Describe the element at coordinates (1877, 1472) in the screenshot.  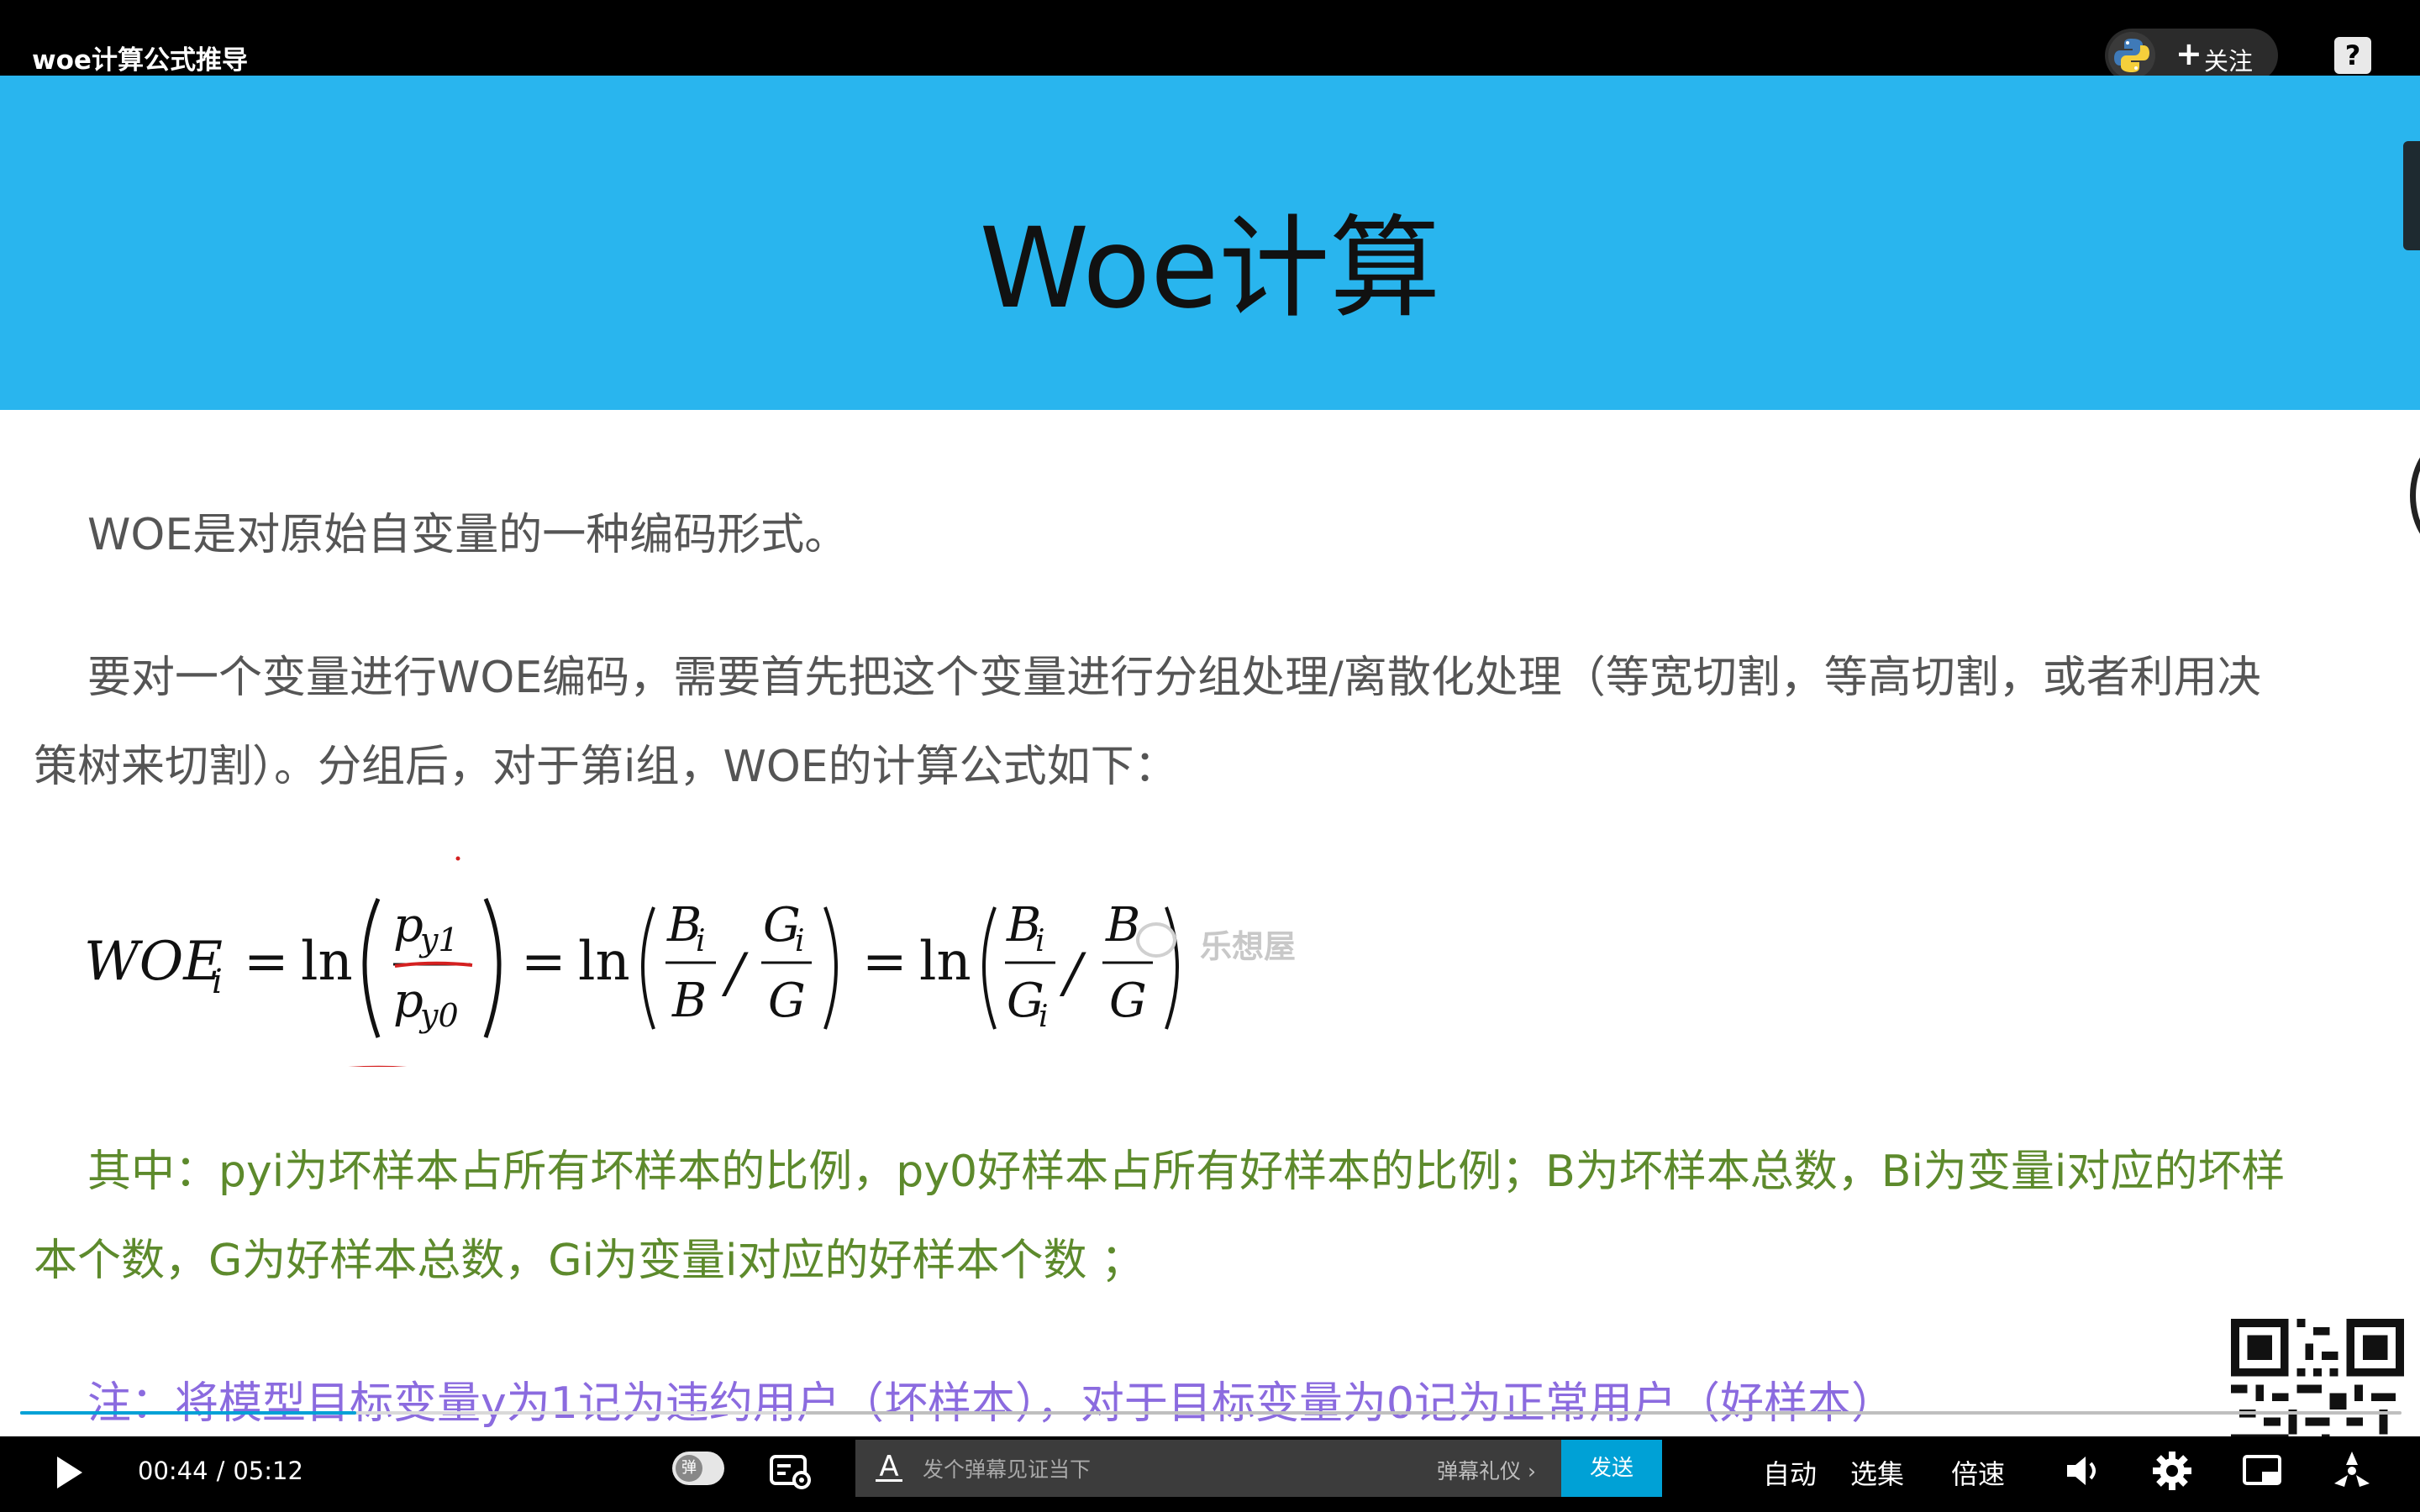
I see `episodes-button: 选集` at that location.